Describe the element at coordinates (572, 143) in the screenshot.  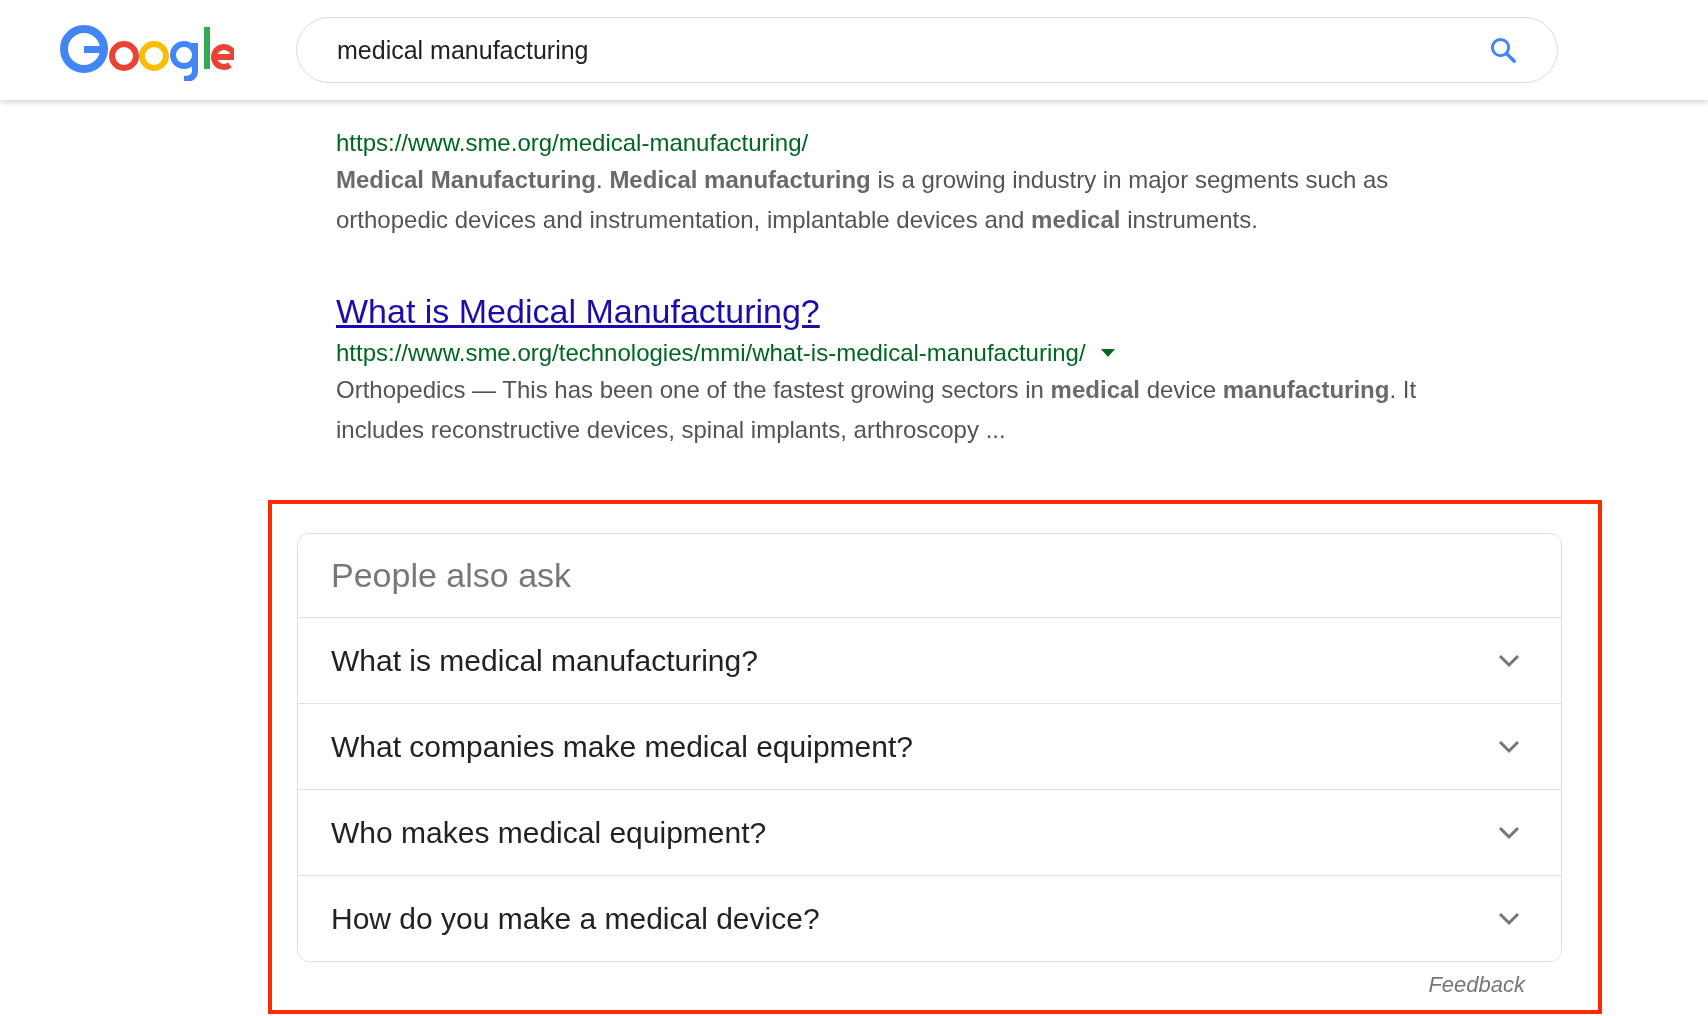
I see `result-url: https://www.sme.org/medical-manufacturing/` at that location.